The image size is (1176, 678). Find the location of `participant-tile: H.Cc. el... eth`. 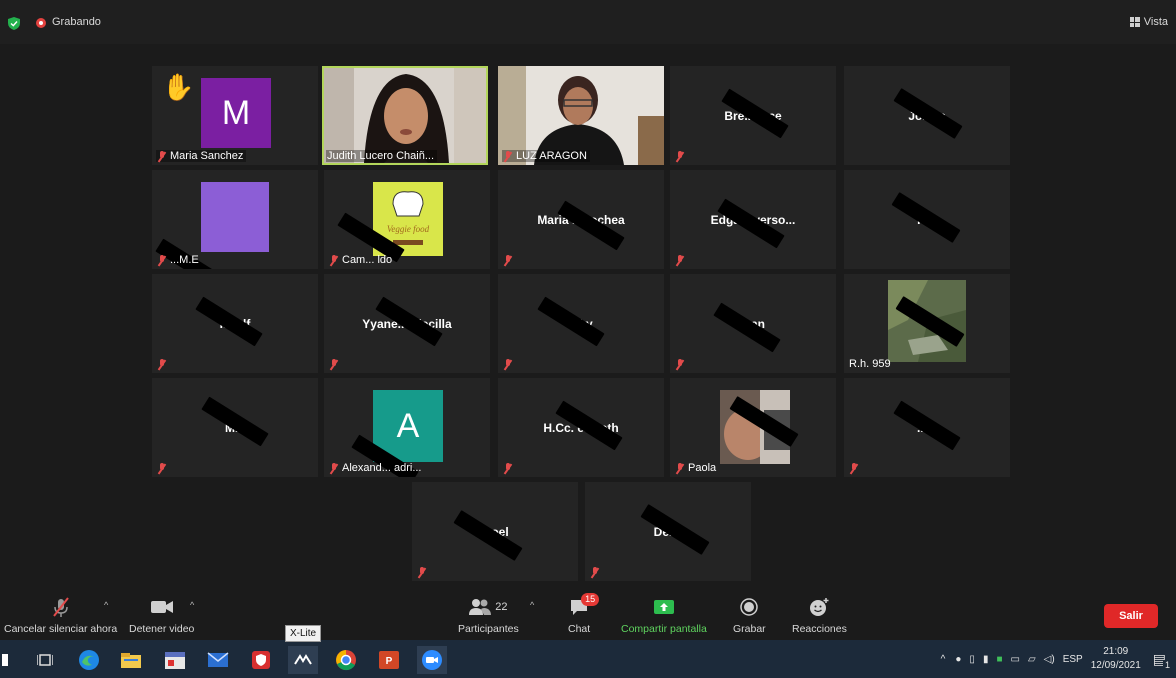

participant-tile: H.Cc. el... eth is located at coordinates (581, 427).